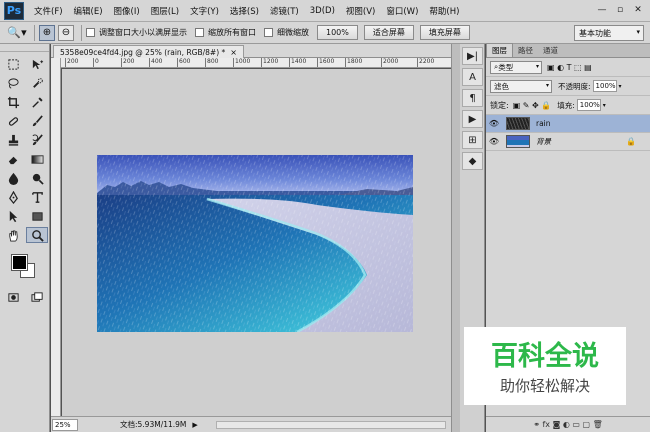 This screenshot has height=432, width=650. I want to click on zoom-tool-preset-icon: 🔍▾, so click(17, 33).